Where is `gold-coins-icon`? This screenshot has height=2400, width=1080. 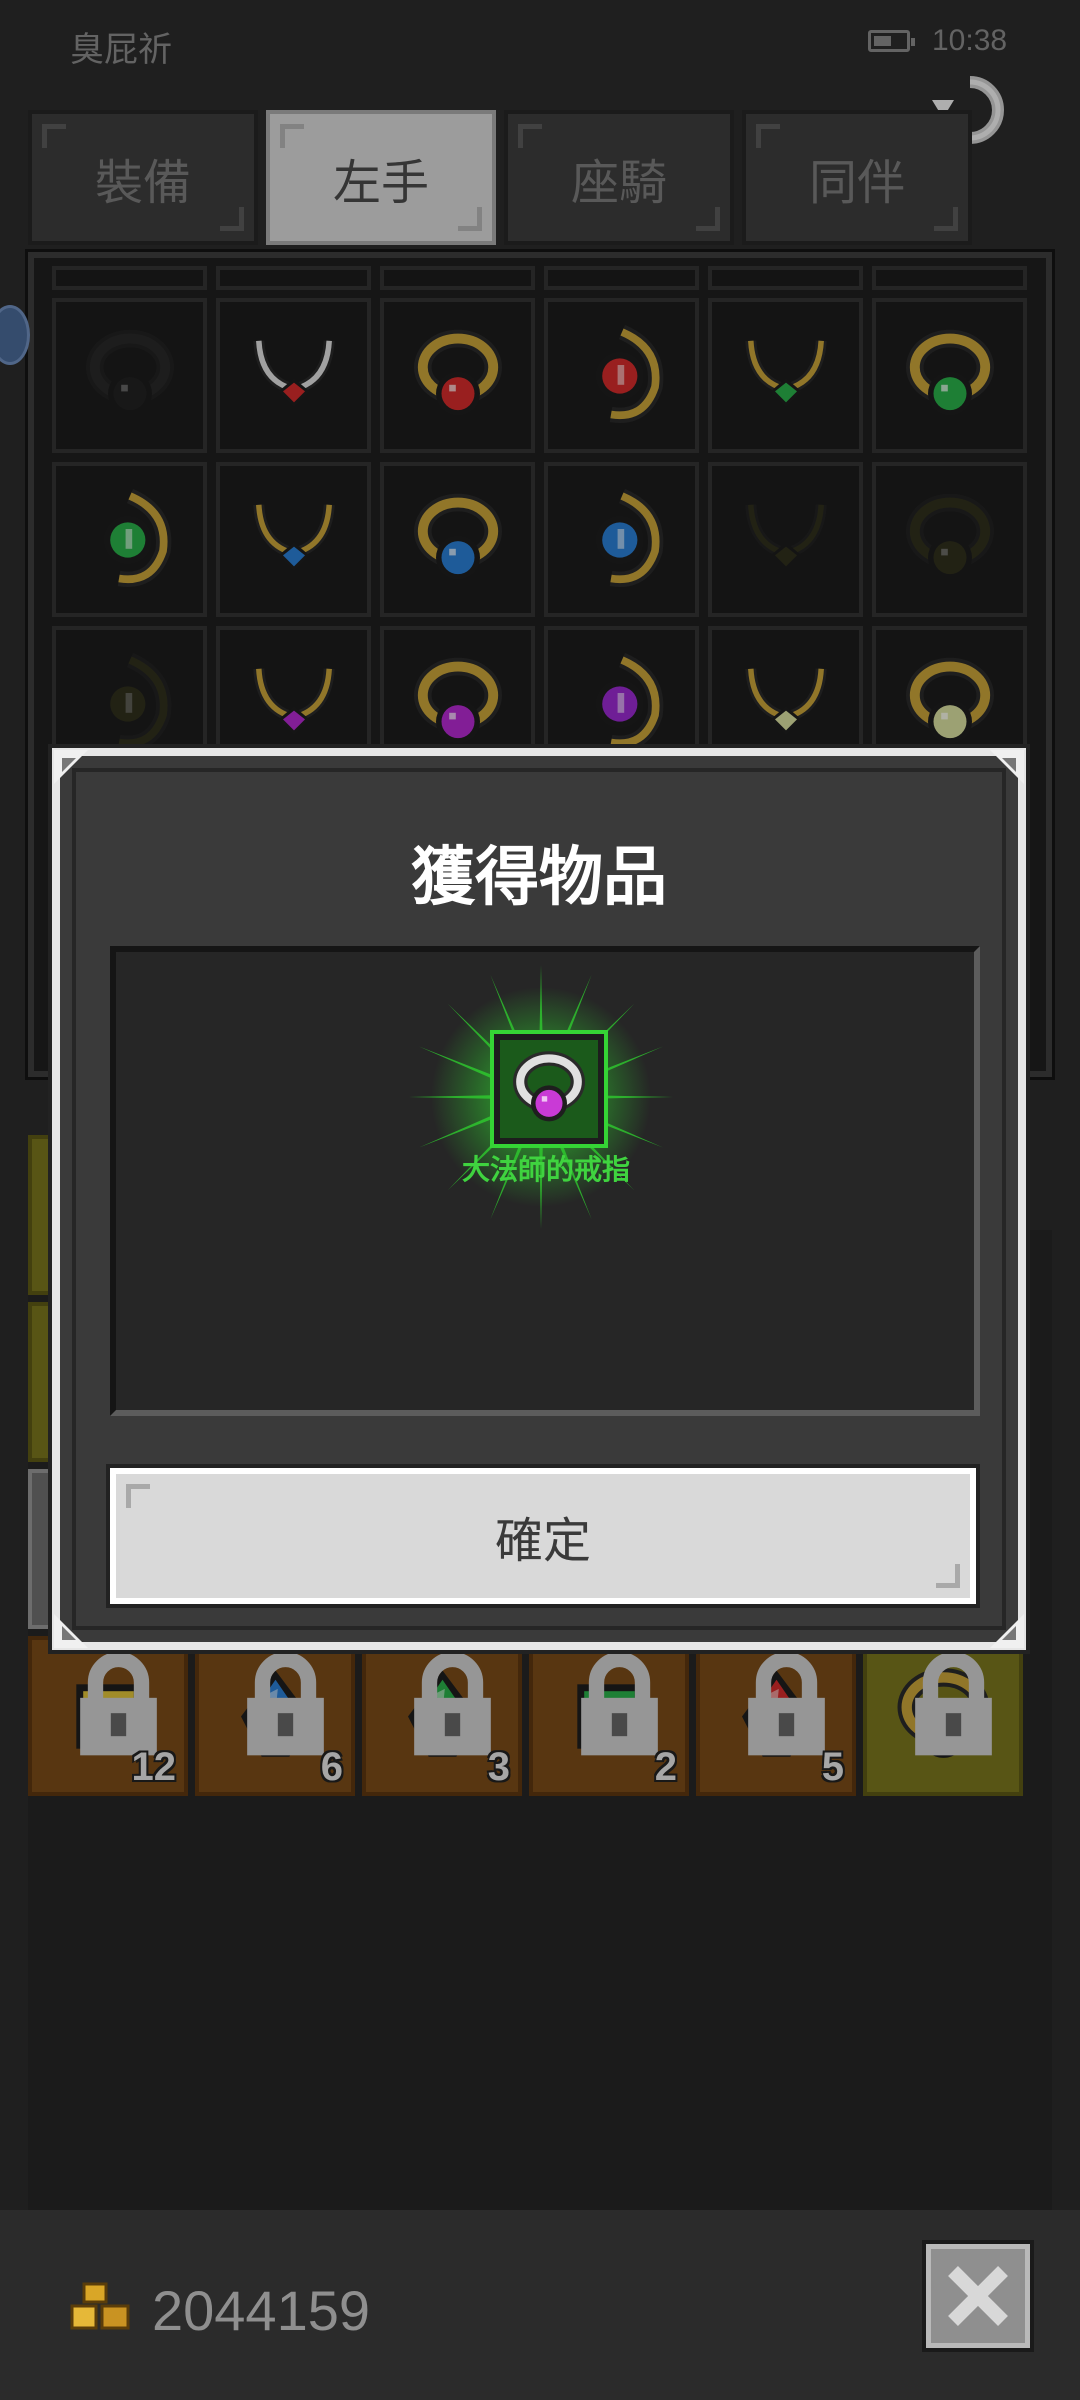 gold-coins-icon is located at coordinates (100, 2306).